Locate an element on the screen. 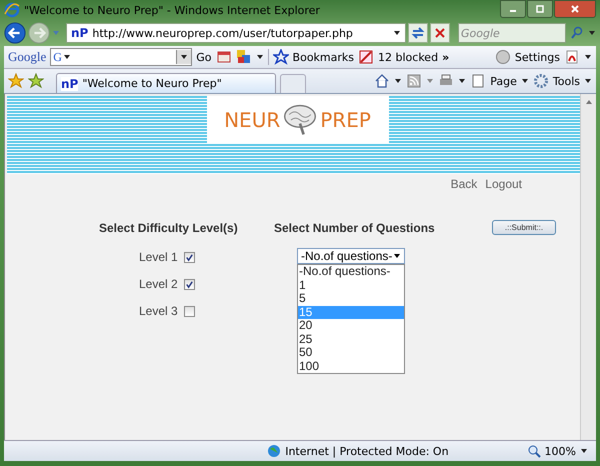 The height and width of the screenshot is (466, 600). google-logo: Google is located at coordinates (27, 57).